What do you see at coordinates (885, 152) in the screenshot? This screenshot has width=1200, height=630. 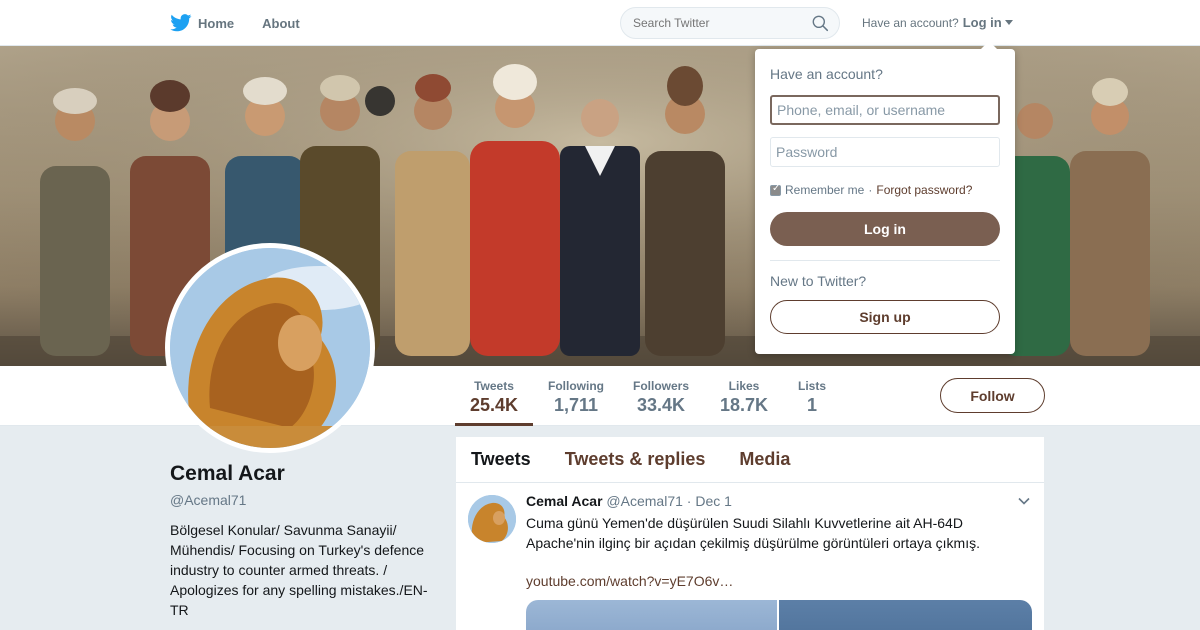 I see `password-field` at bounding box center [885, 152].